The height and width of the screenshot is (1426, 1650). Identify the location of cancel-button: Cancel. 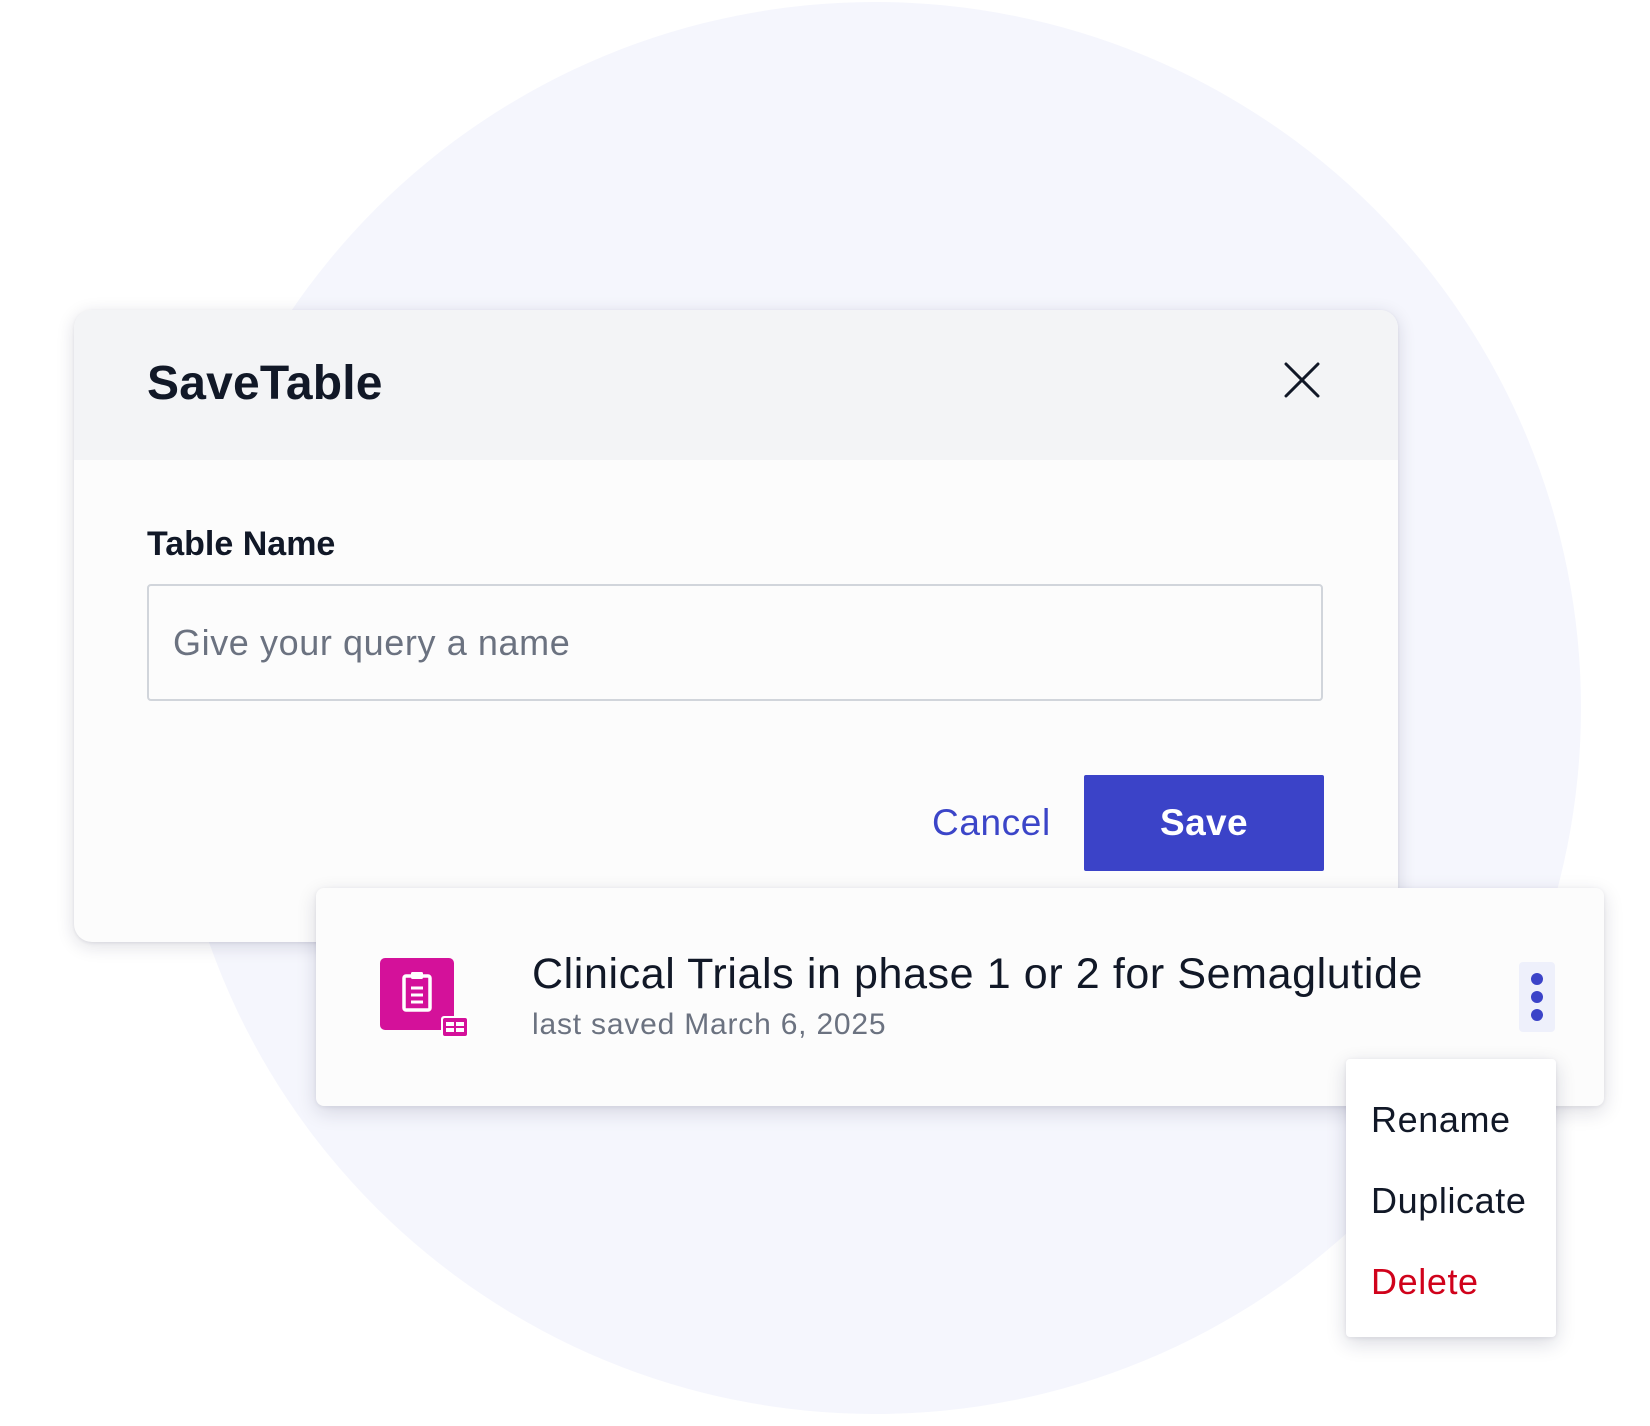
(991, 823).